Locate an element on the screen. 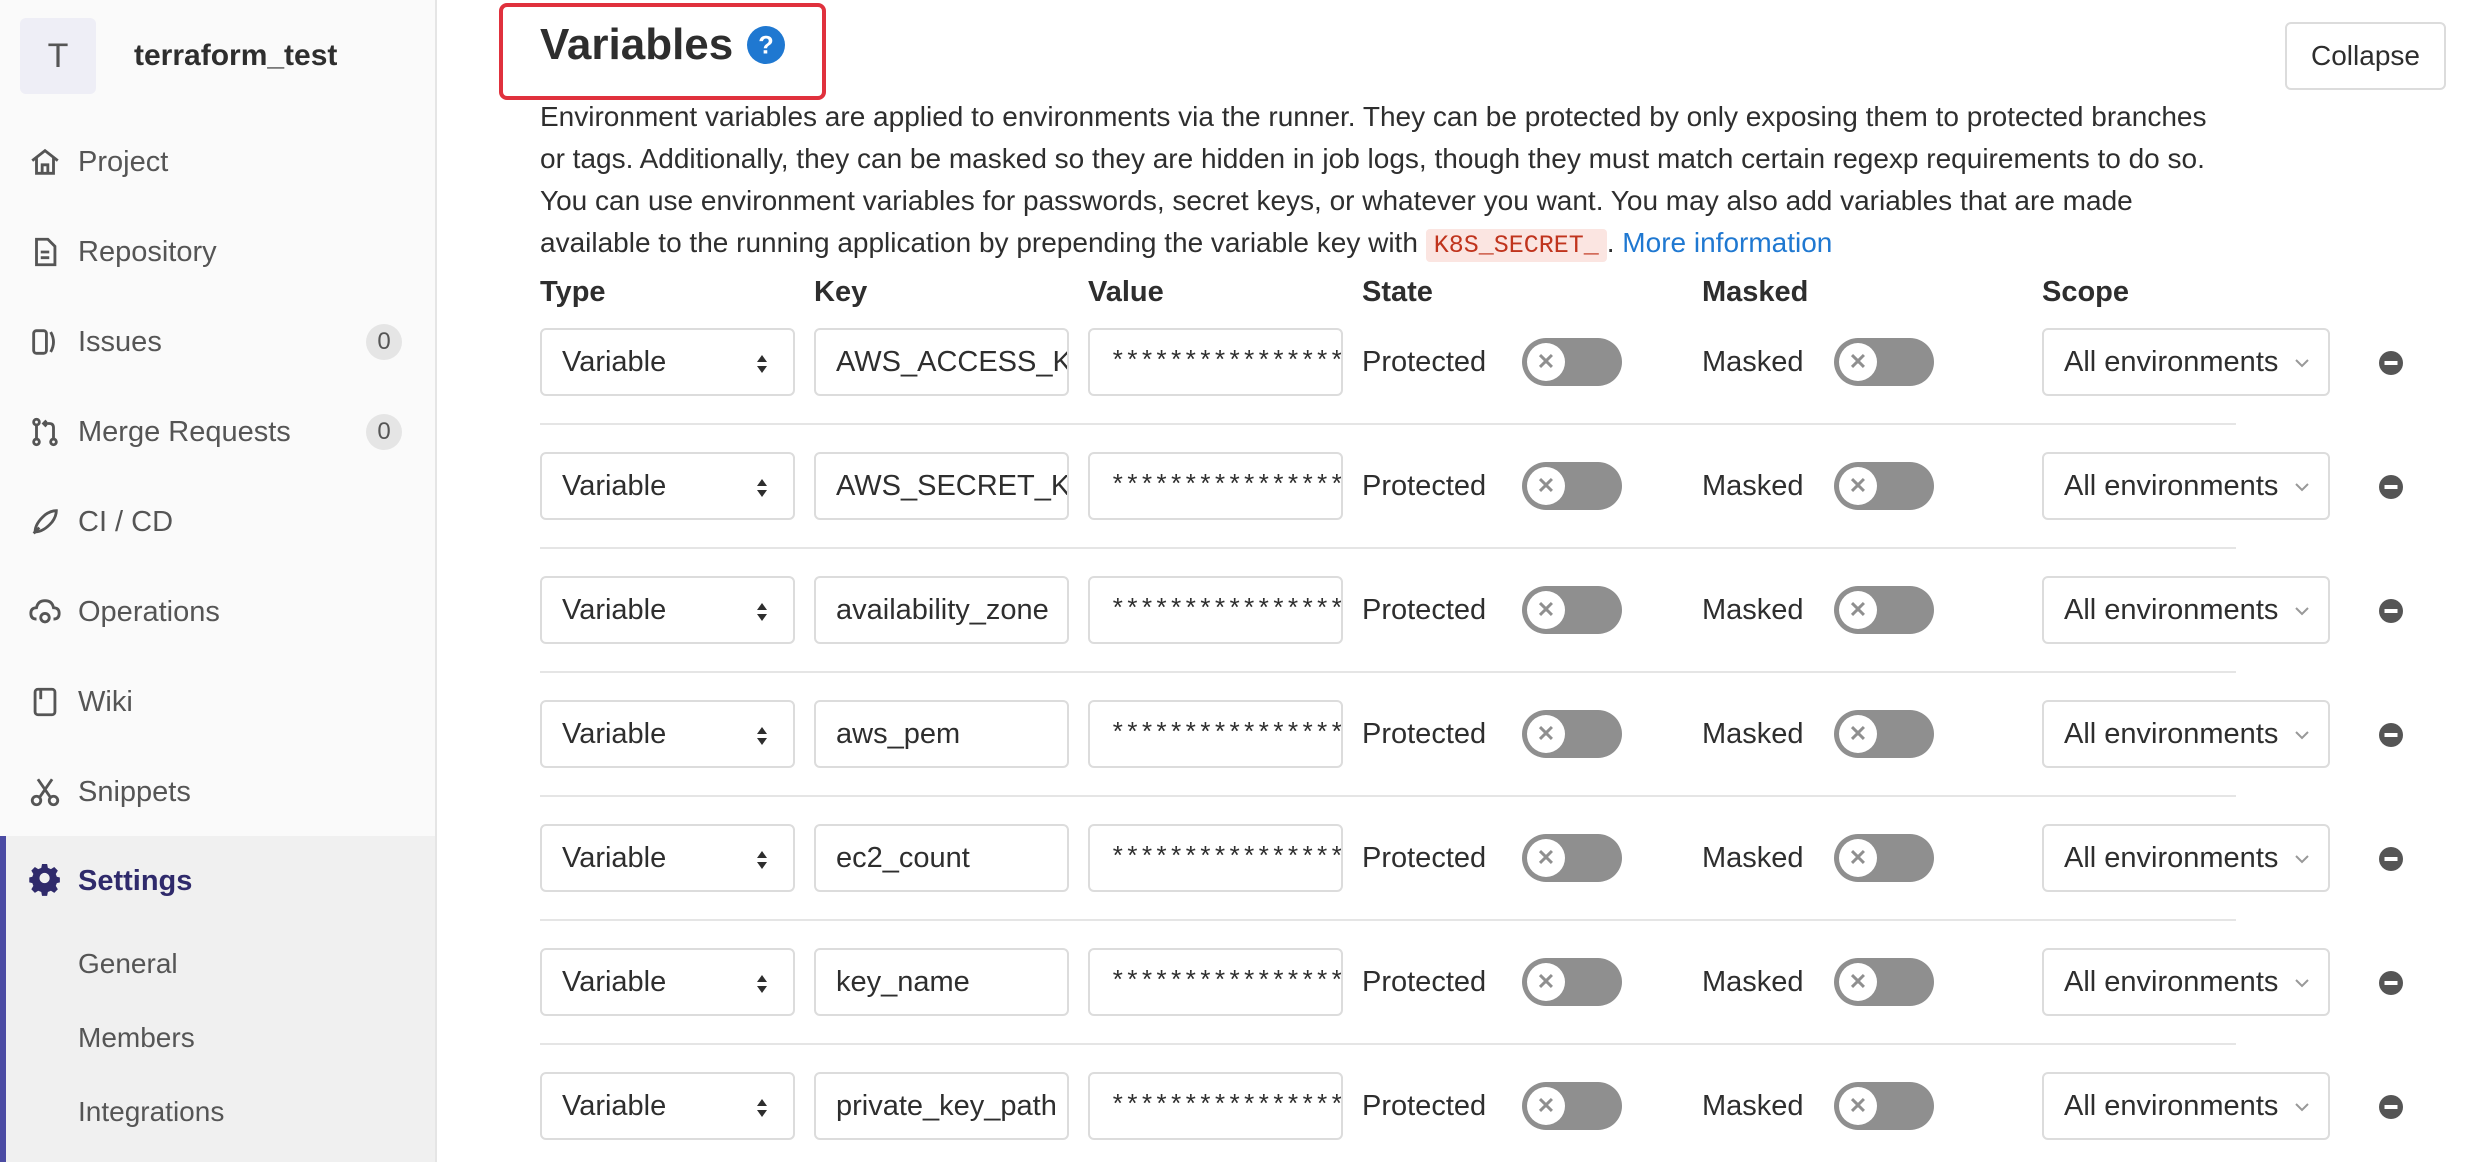 This screenshot has width=2476, height=1162. select-arrows-icon is located at coordinates (762, 1108).